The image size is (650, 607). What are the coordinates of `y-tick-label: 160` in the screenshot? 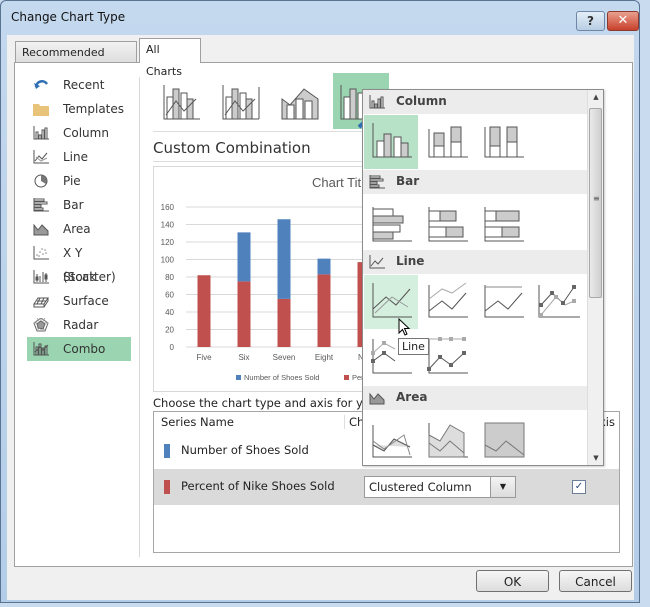 It's located at (168, 207).